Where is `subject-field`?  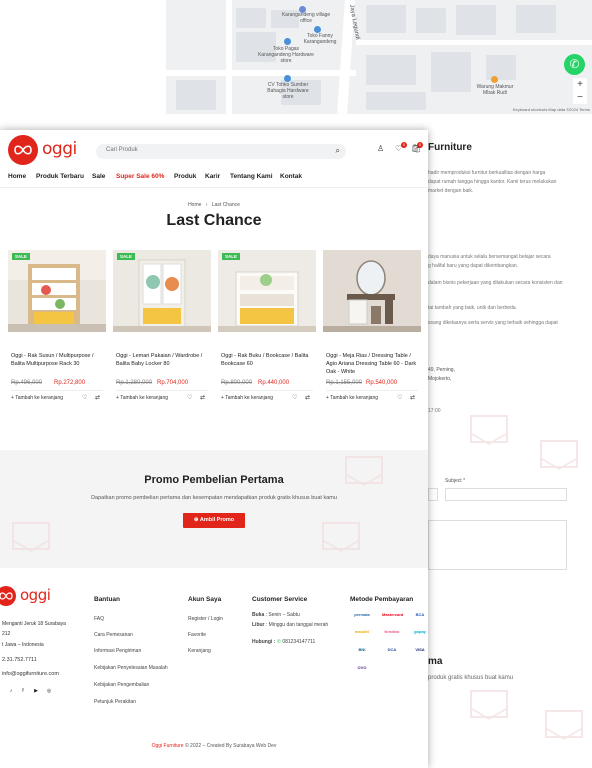
subject-field is located at coordinates (506, 494).